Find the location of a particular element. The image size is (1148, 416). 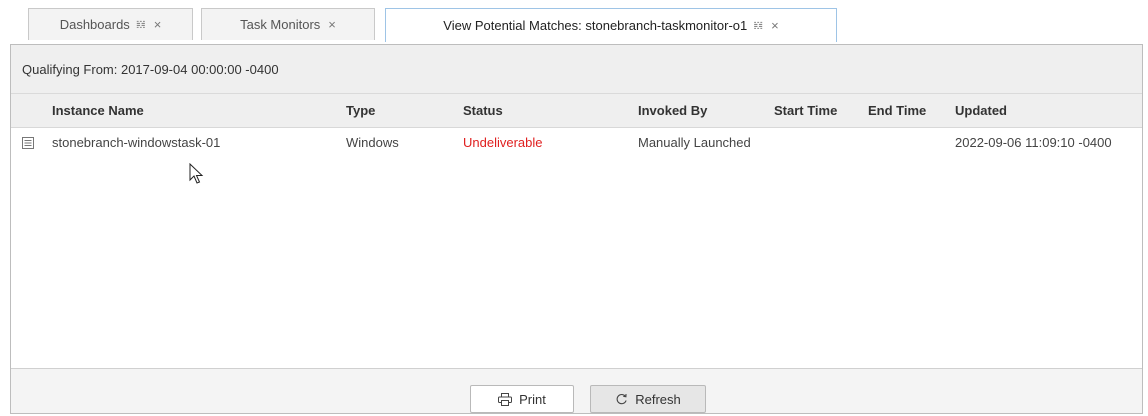

print-label: Print is located at coordinates (532, 399).